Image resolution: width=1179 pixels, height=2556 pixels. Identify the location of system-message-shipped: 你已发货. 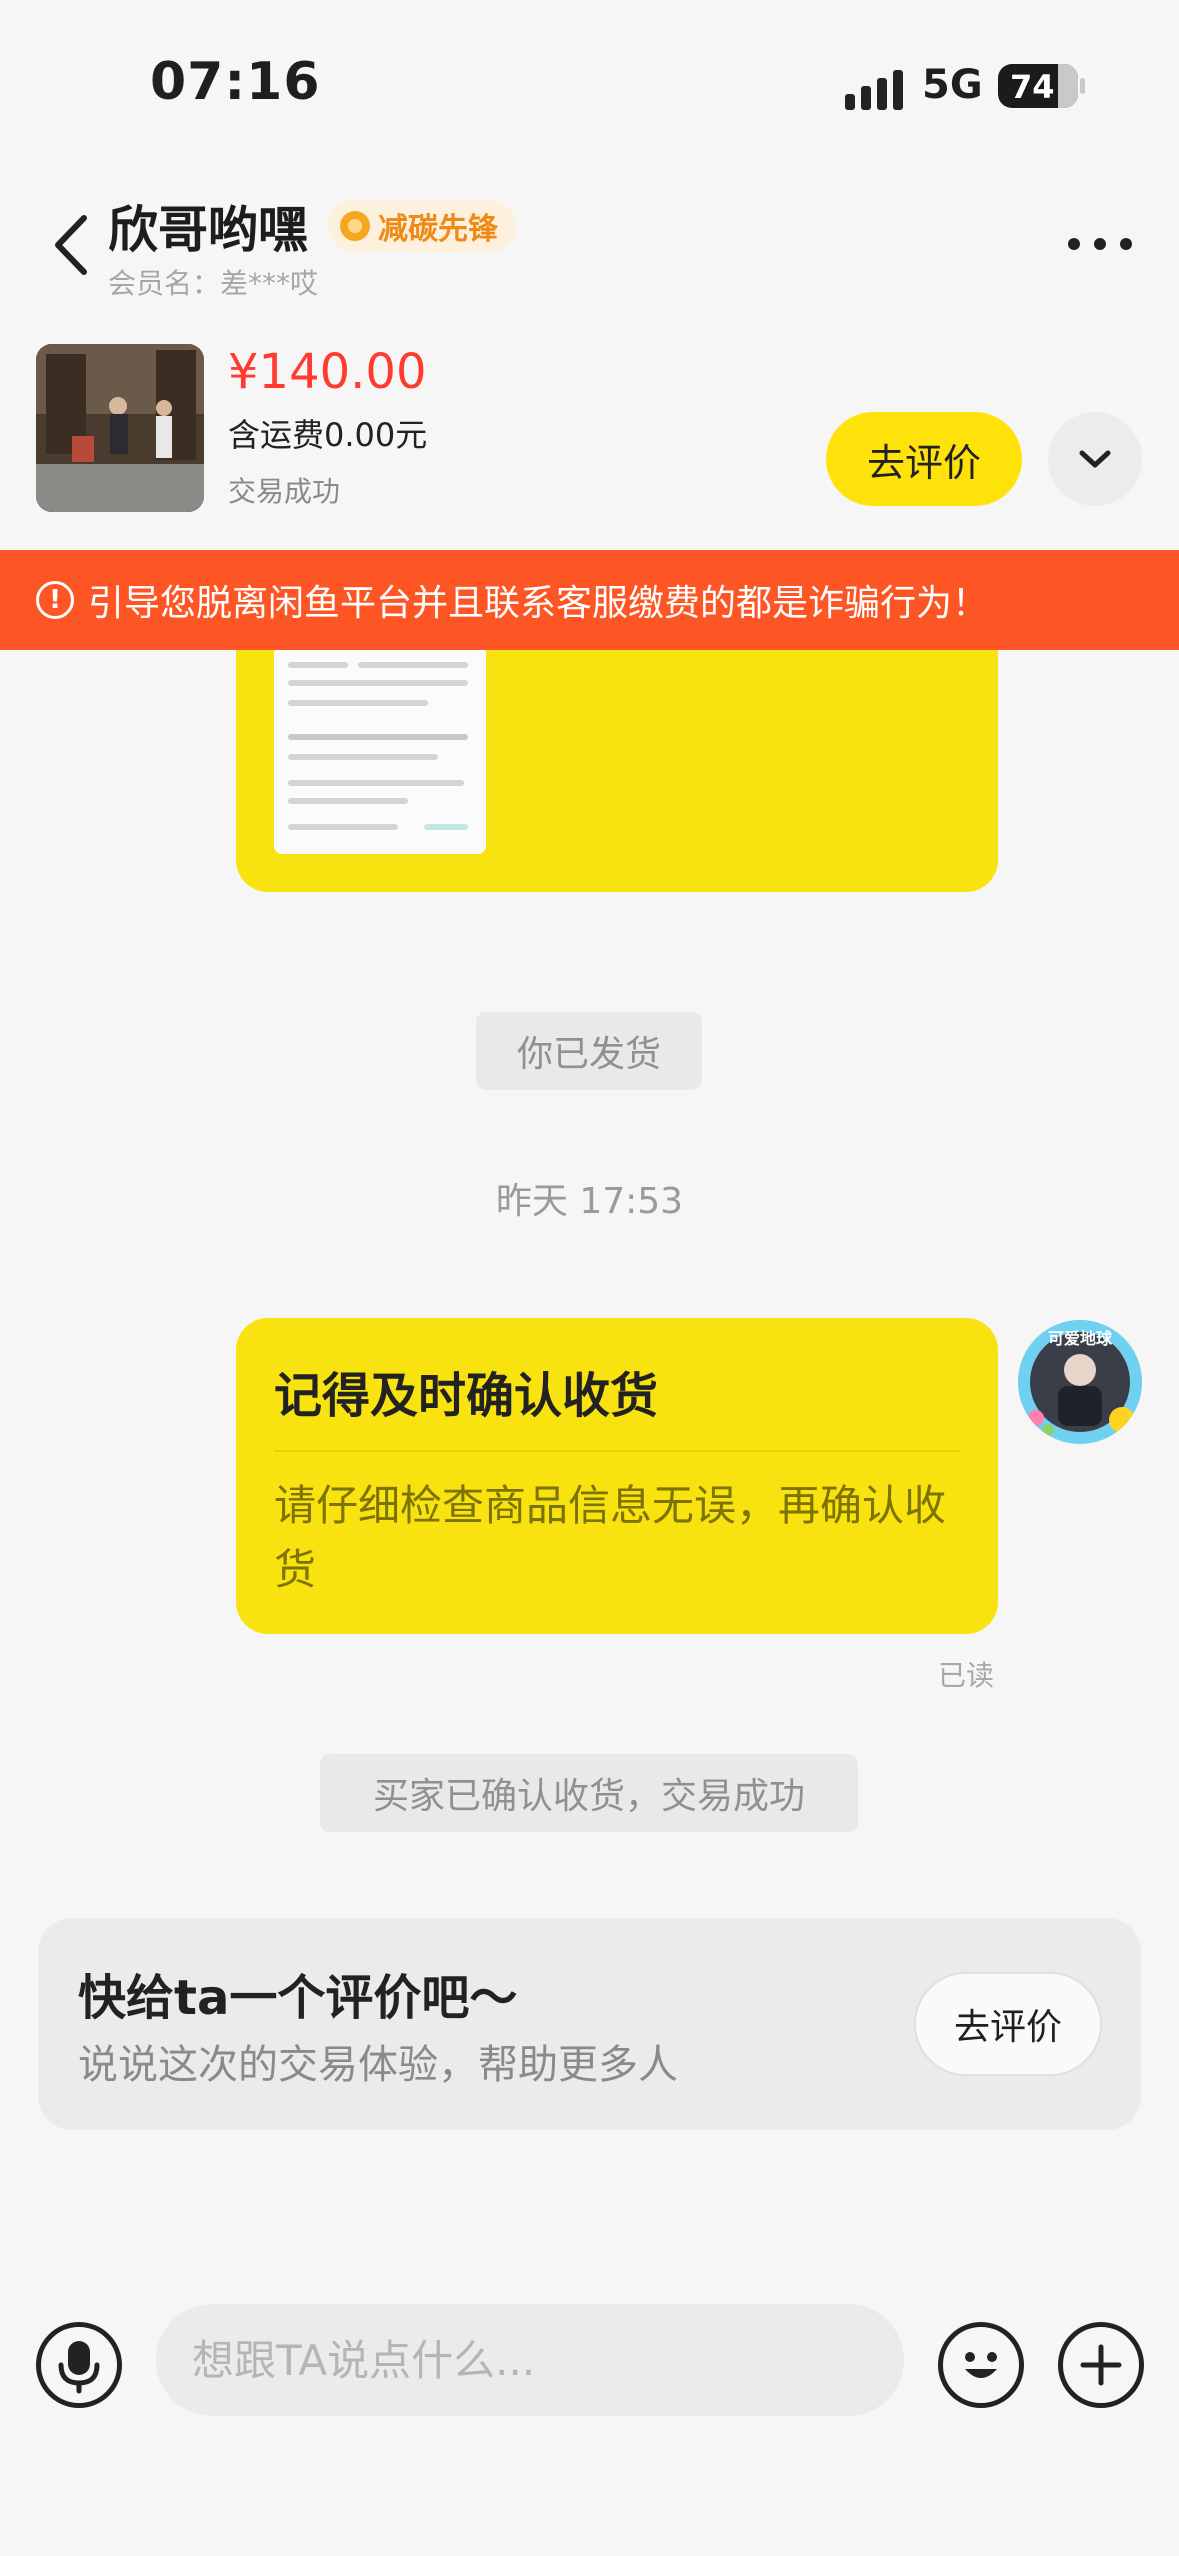
(589, 1051).